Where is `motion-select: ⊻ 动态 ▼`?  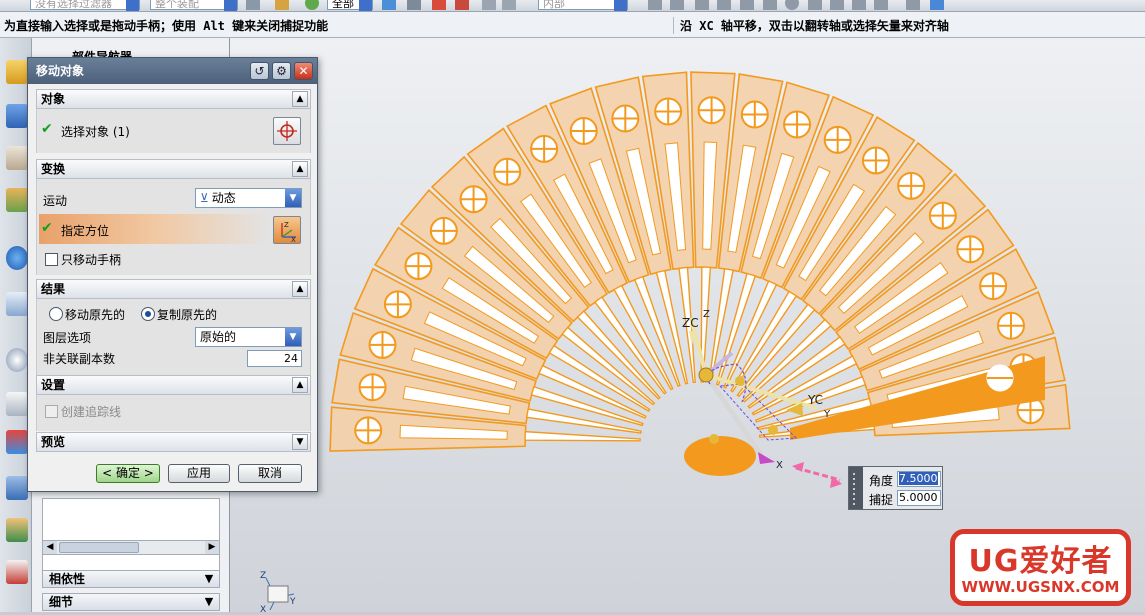 motion-select: ⊻ 动态 ▼ is located at coordinates (248, 198).